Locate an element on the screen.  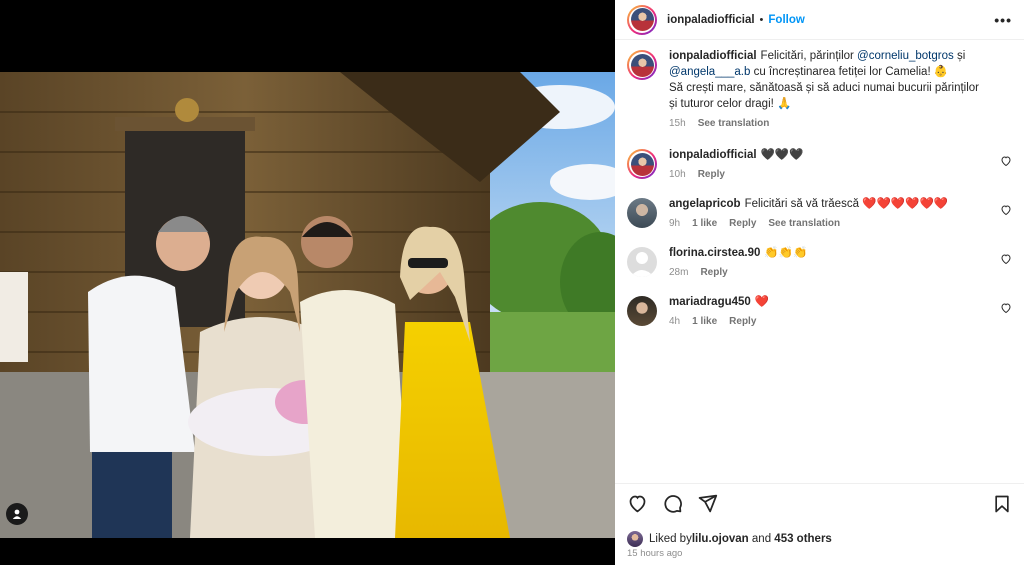
mention-angela: @angela___a.b is located at coordinates (709, 72).